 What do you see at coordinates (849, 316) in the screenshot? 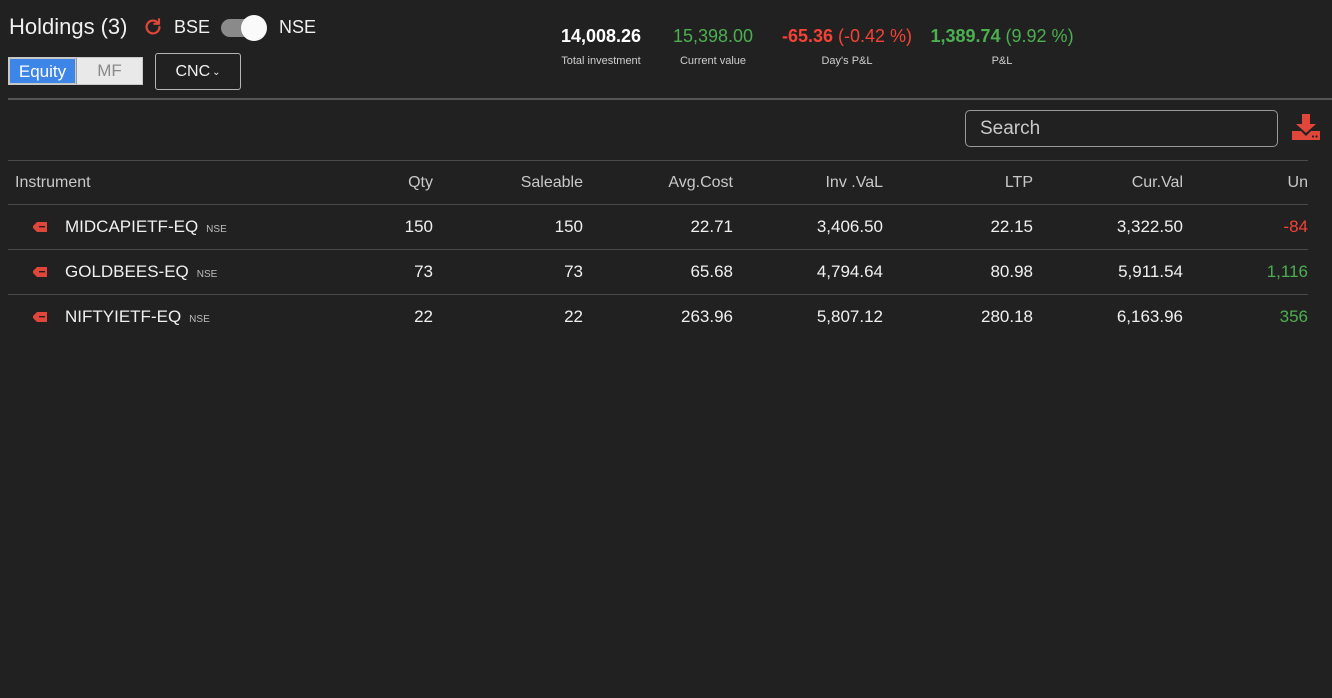
I see `inv-val-cell: 5,807.12` at bounding box center [849, 316].